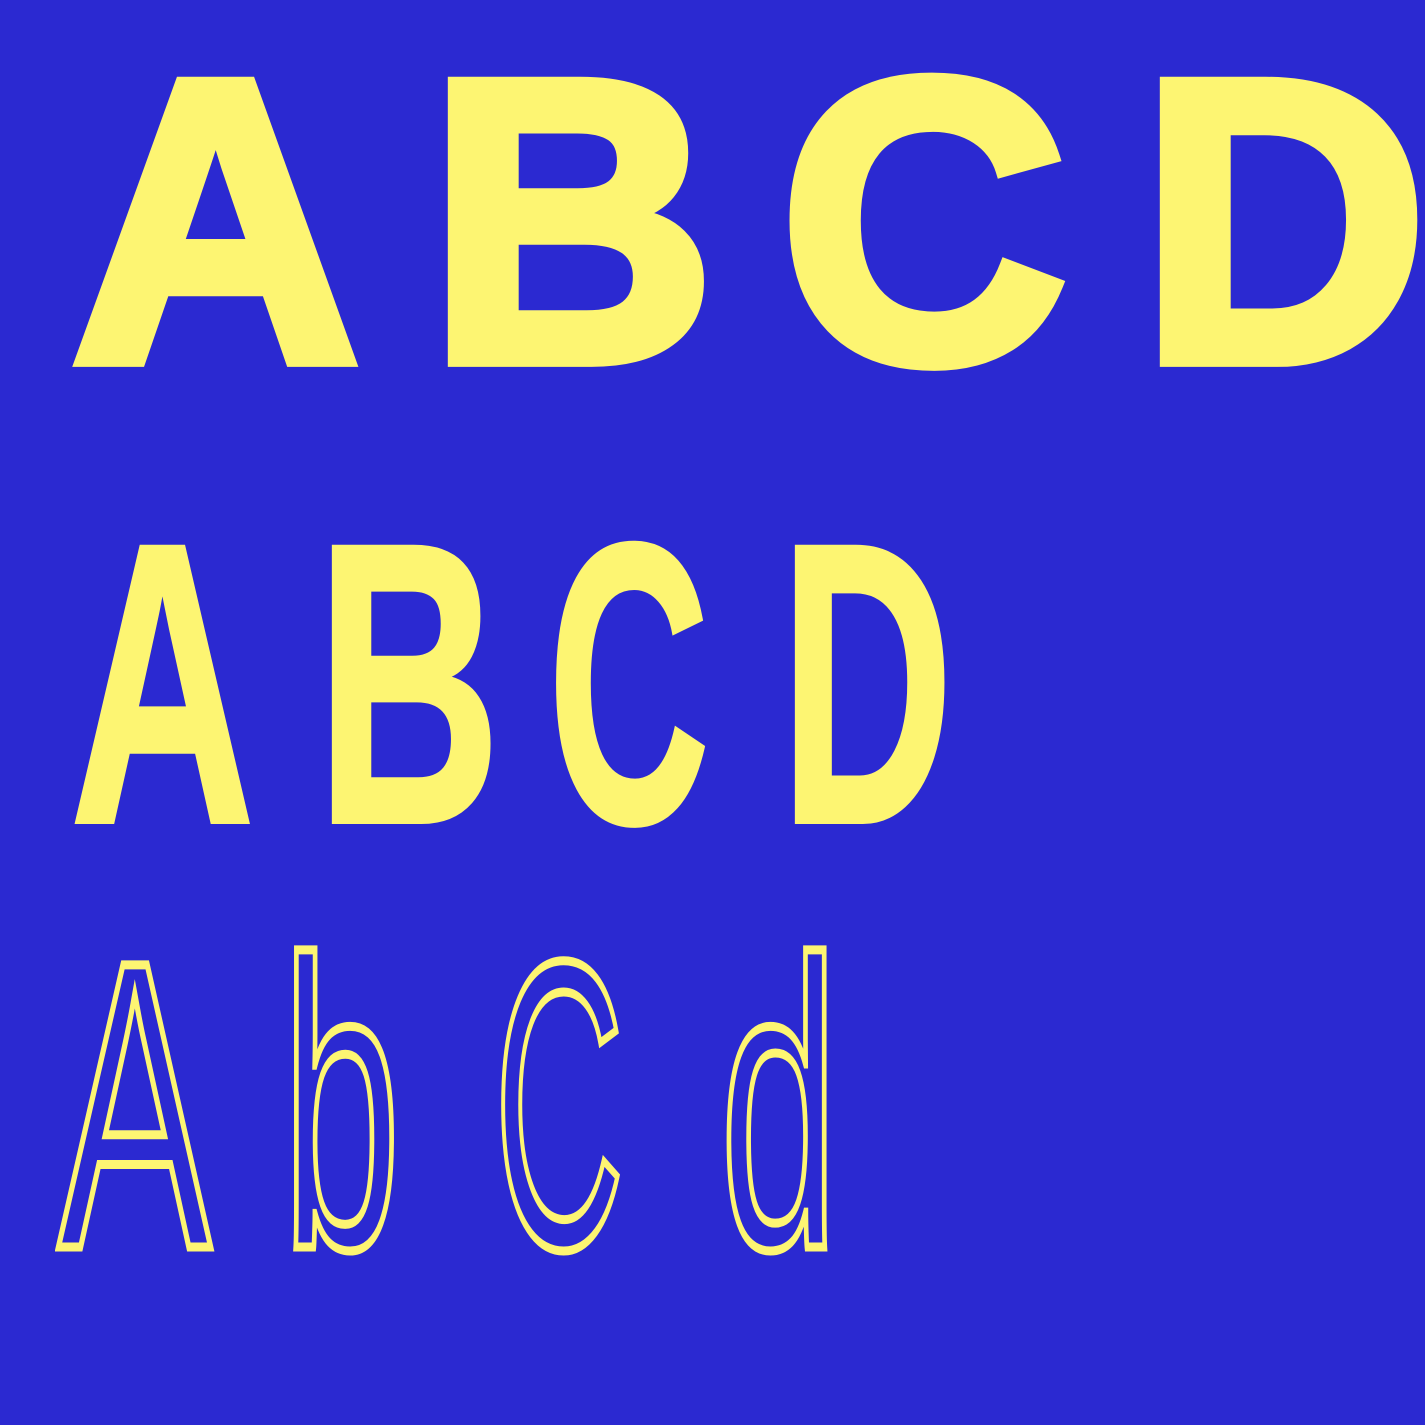 This screenshot has height=1425, width=1425. What do you see at coordinates (867, 683) in the screenshot?
I see `glyph-condensed-D: D` at bounding box center [867, 683].